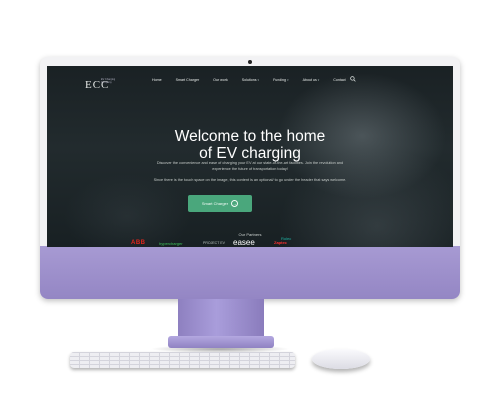 The image size is (500, 419). I want to click on nav-item-about-us: About us▾, so click(311, 80).